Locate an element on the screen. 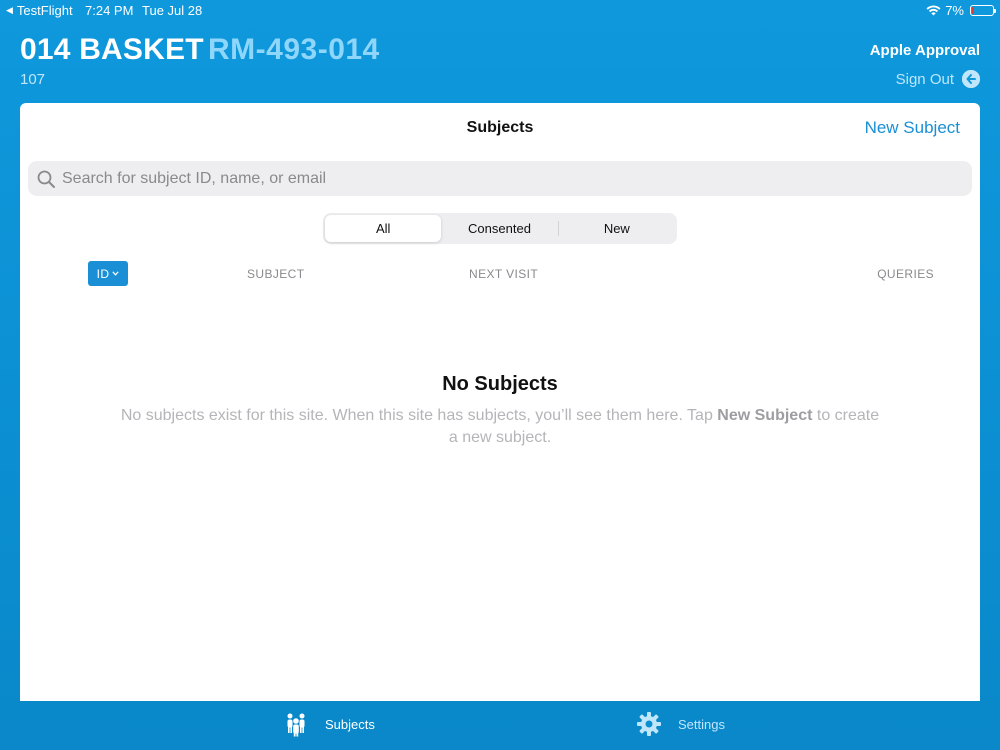 Image resolution: width=1000 pixels, height=750 pixels. empty-message-new-subject: New Subject is located at coordinates (765, 415).